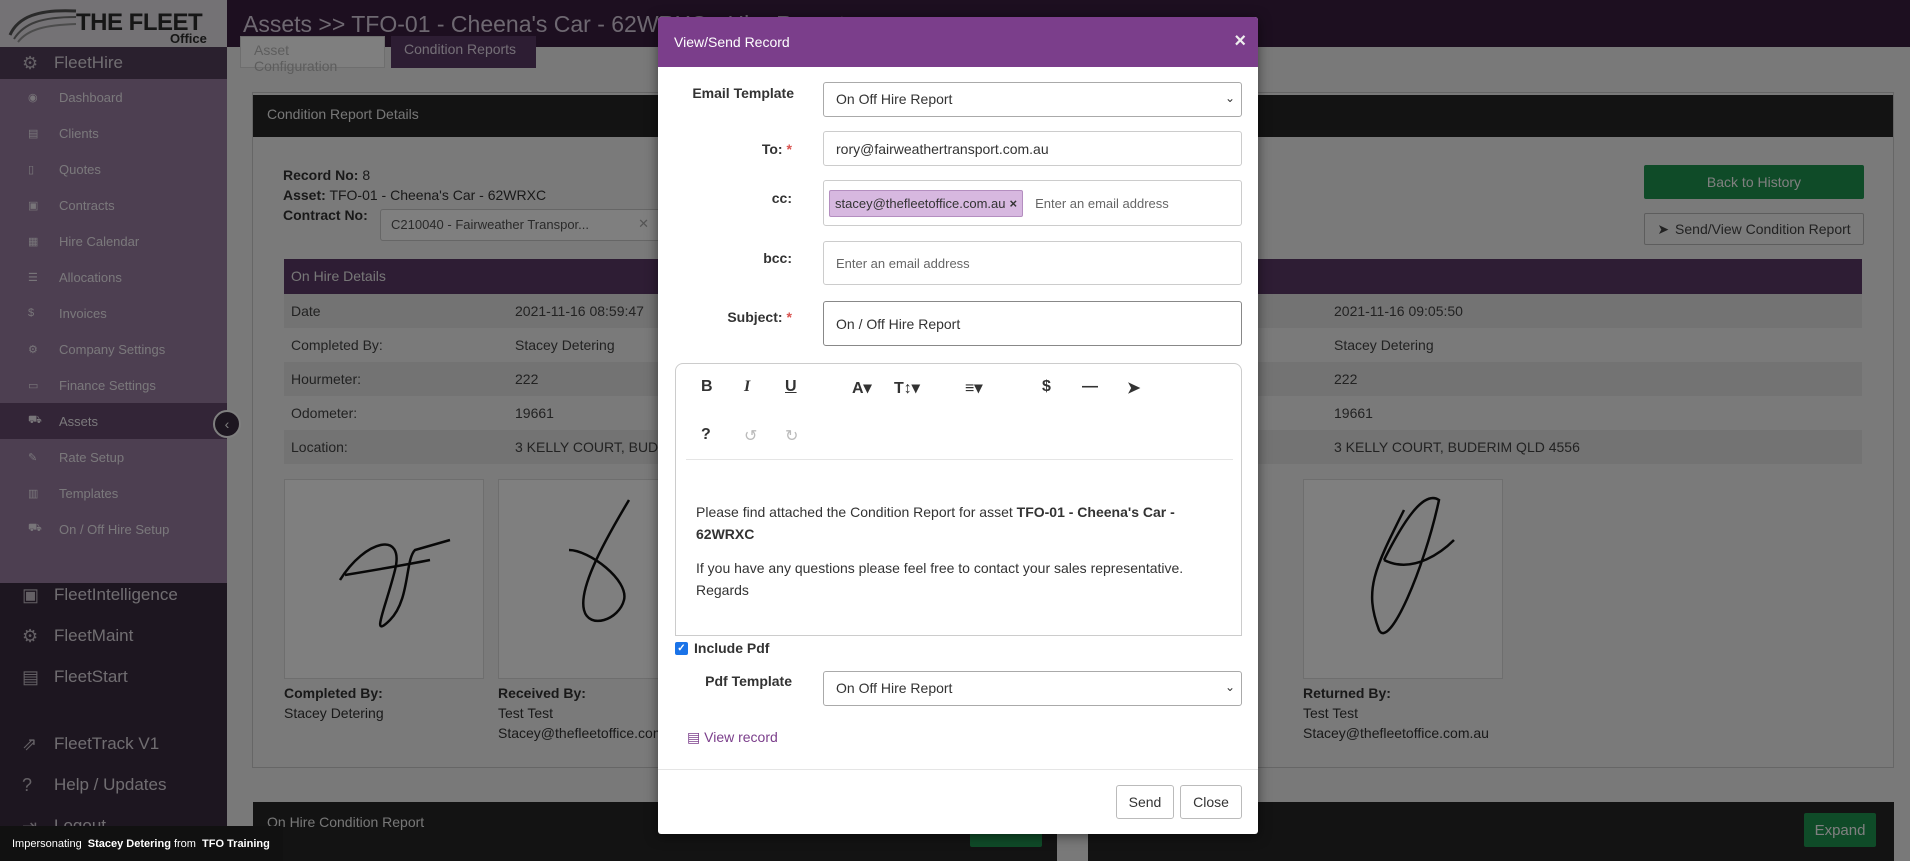  I want to click on subject-input: On / Off Hire Report, so click(1032, 323).